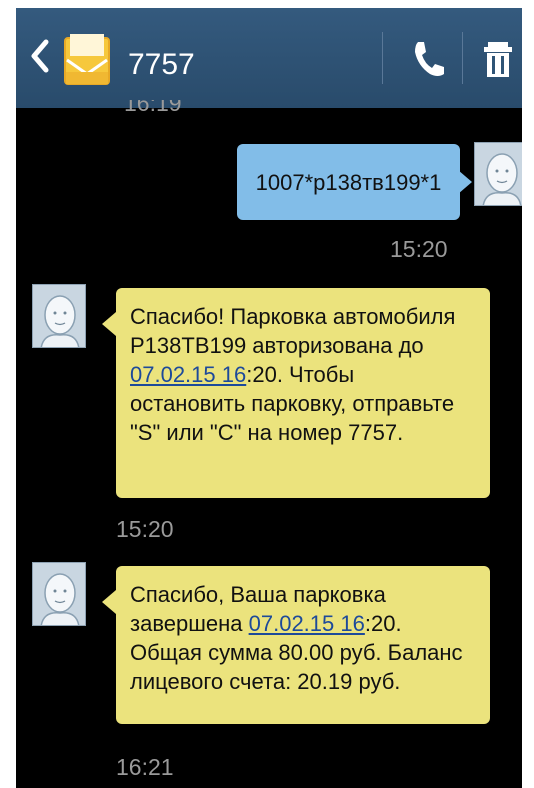  Describe the element at coordinates (87, 60) in the screenshot. I see `envelope-icon` at that location.